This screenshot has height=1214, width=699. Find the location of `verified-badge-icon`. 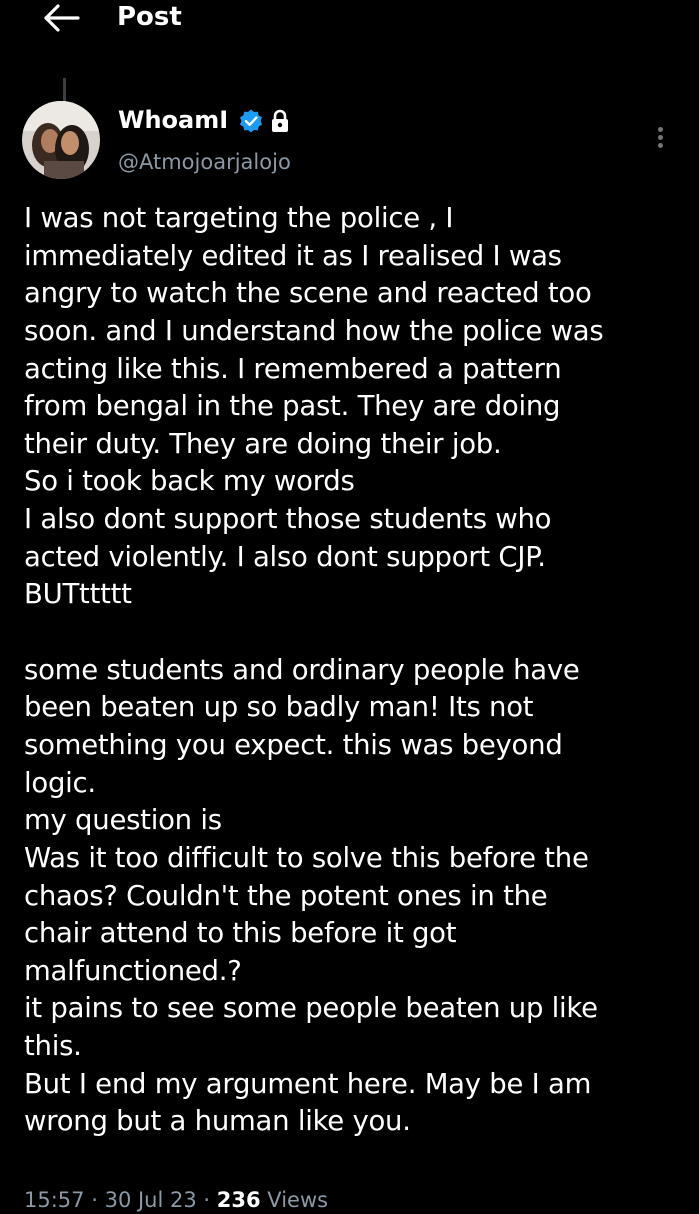

verified-badge-icon is located at coordinates (251, 121).